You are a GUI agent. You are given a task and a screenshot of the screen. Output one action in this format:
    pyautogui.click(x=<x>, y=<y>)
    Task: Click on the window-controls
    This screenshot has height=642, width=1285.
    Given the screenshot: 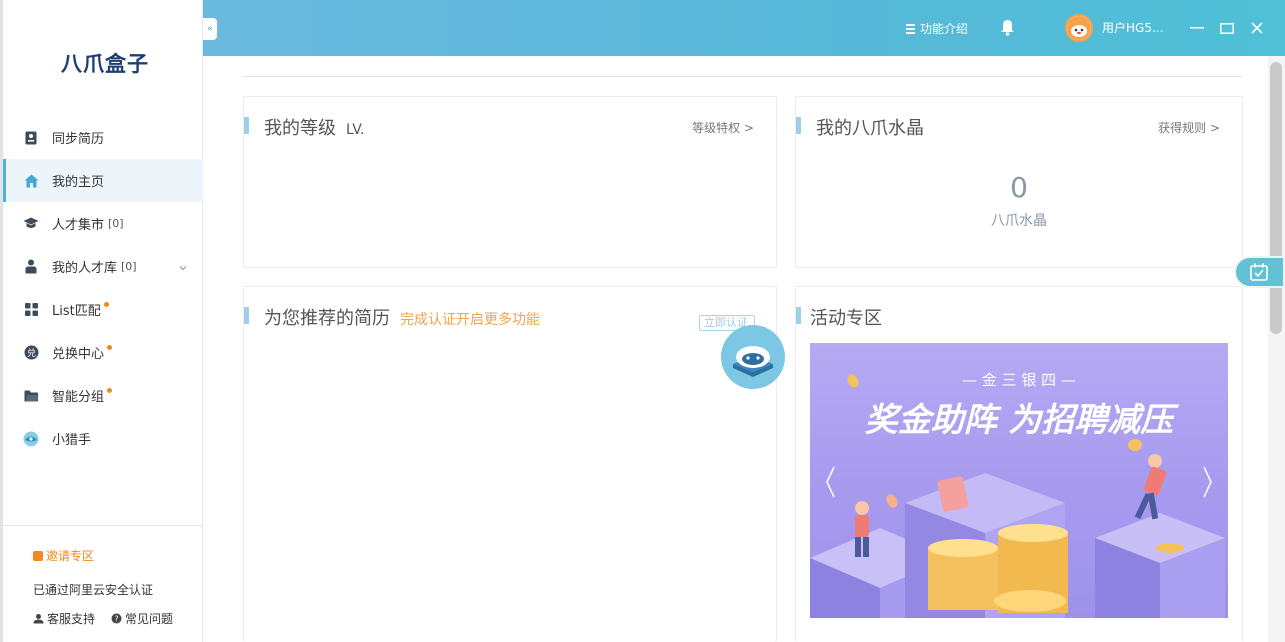 What is the action you would take?
    pyautogui.click(x=1227, y=28)
    